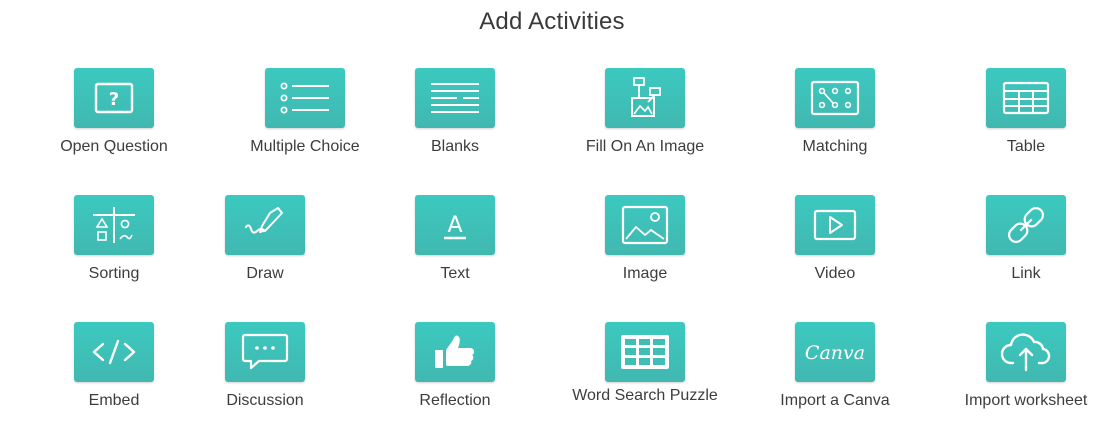 The width and height of the screenshot is (1104, 432). I want to click on matching-icon, so click(835, 98).